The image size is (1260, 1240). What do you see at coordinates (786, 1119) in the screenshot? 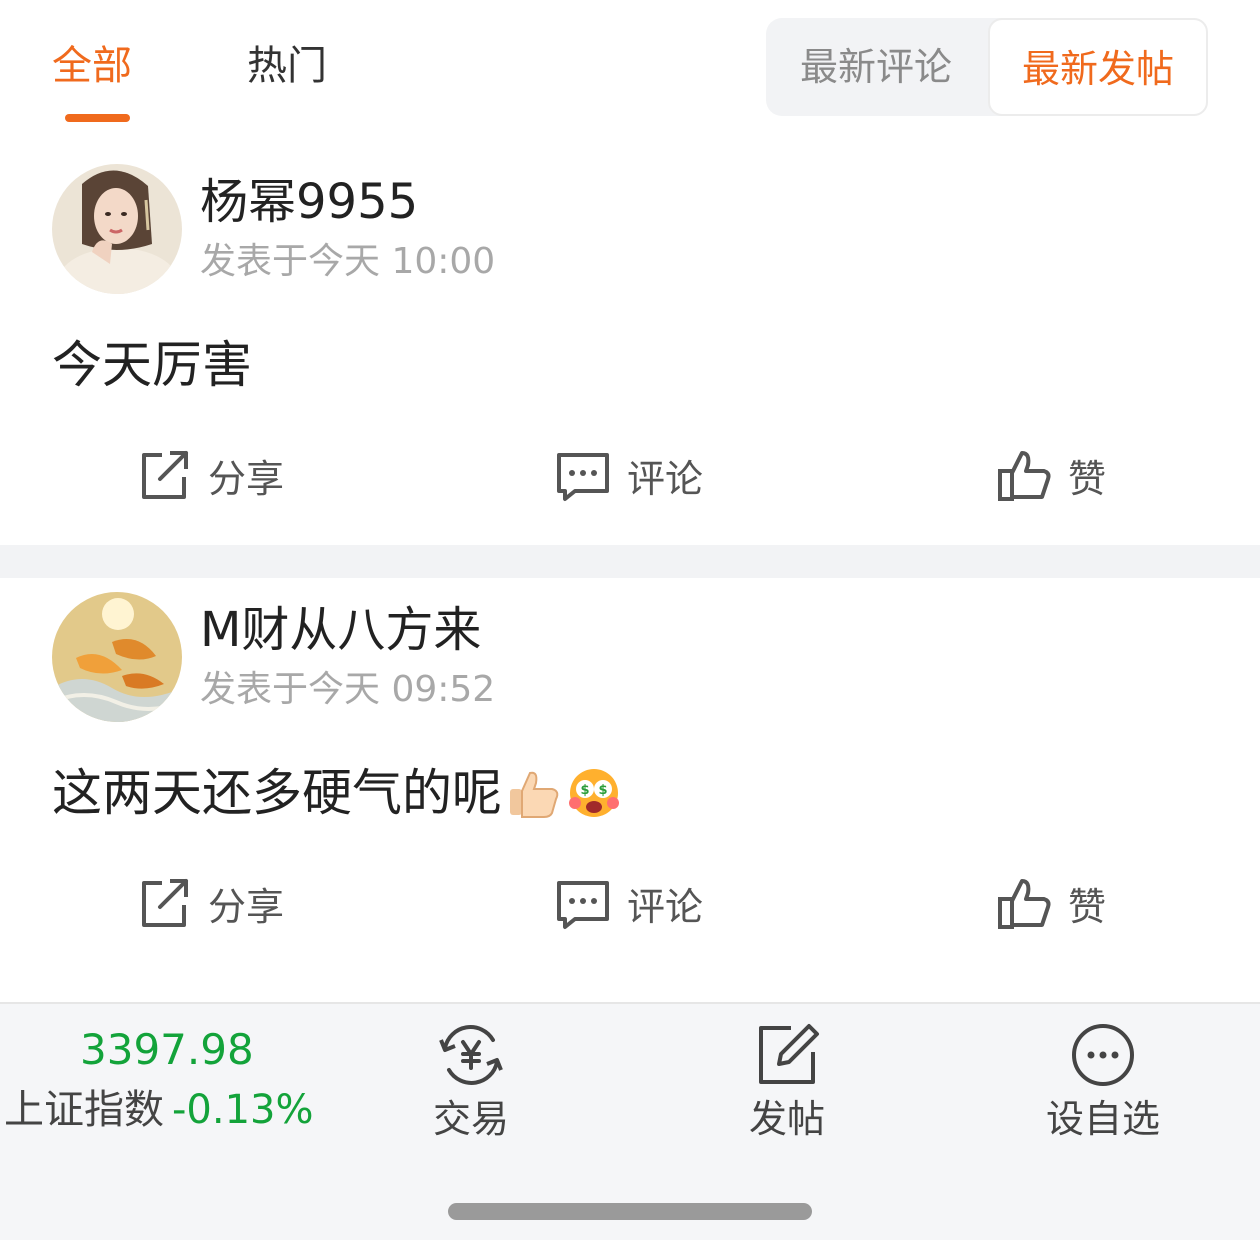
I see `compose-post-label: 发帖` at bounding box center [786, 1119].